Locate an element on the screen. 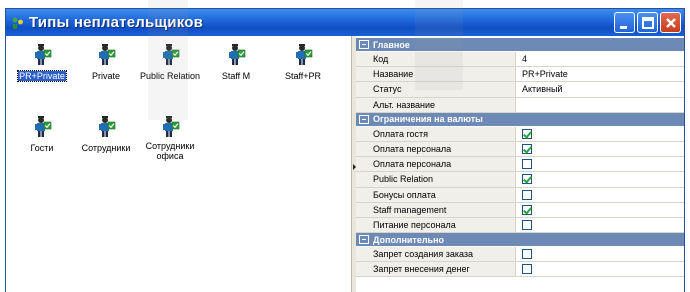  type-item-label: Гости is located at coordinates (42, 148).